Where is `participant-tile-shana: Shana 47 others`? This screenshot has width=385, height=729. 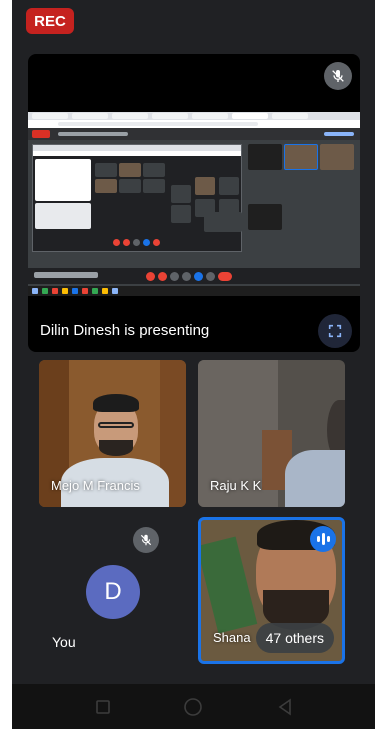 participant-tile-shana: Shana 47 others is located at coordinates (271, 590).